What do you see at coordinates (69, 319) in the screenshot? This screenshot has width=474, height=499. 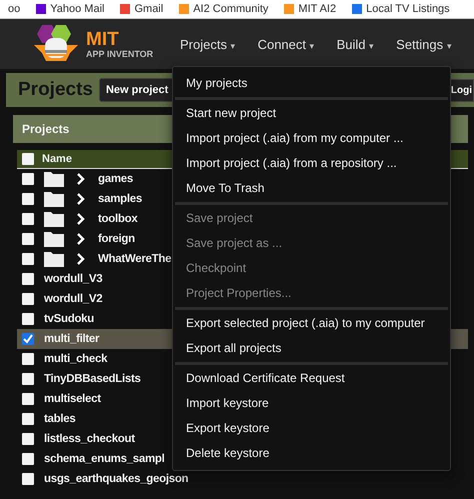 I see `project-name: tvSudoku` at bounding box center [69, 319].